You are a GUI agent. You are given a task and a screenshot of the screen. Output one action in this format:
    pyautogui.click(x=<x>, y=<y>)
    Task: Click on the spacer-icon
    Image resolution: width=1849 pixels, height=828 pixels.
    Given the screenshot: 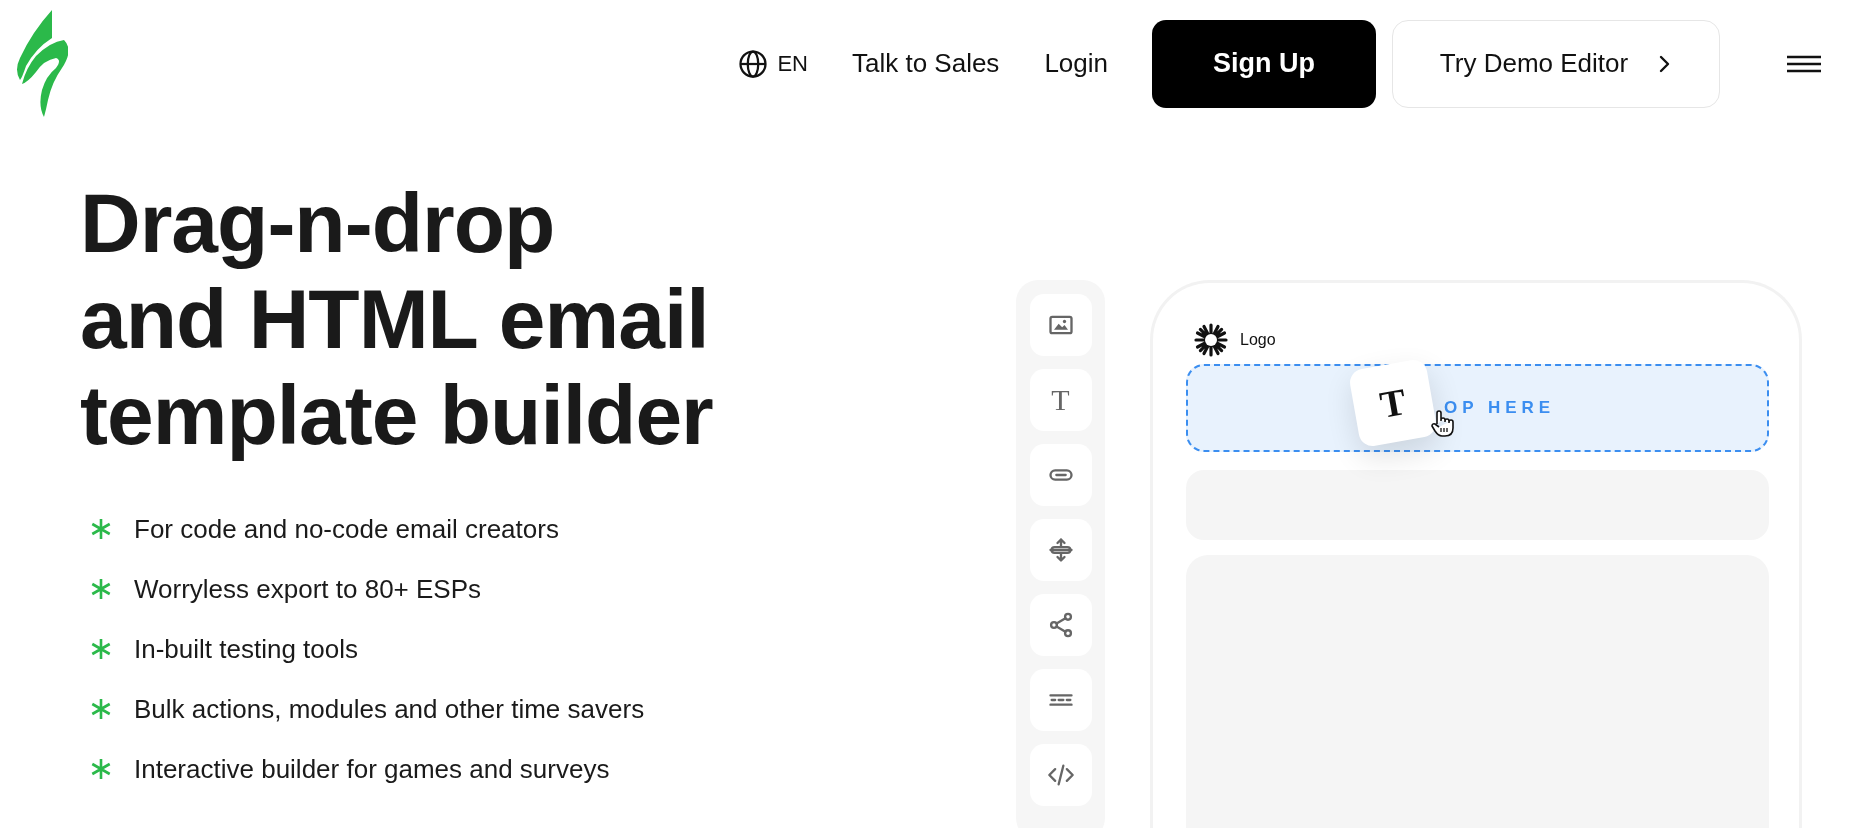 What is the action you would take?
    pyautogui.click(x=1060, y=550)
    